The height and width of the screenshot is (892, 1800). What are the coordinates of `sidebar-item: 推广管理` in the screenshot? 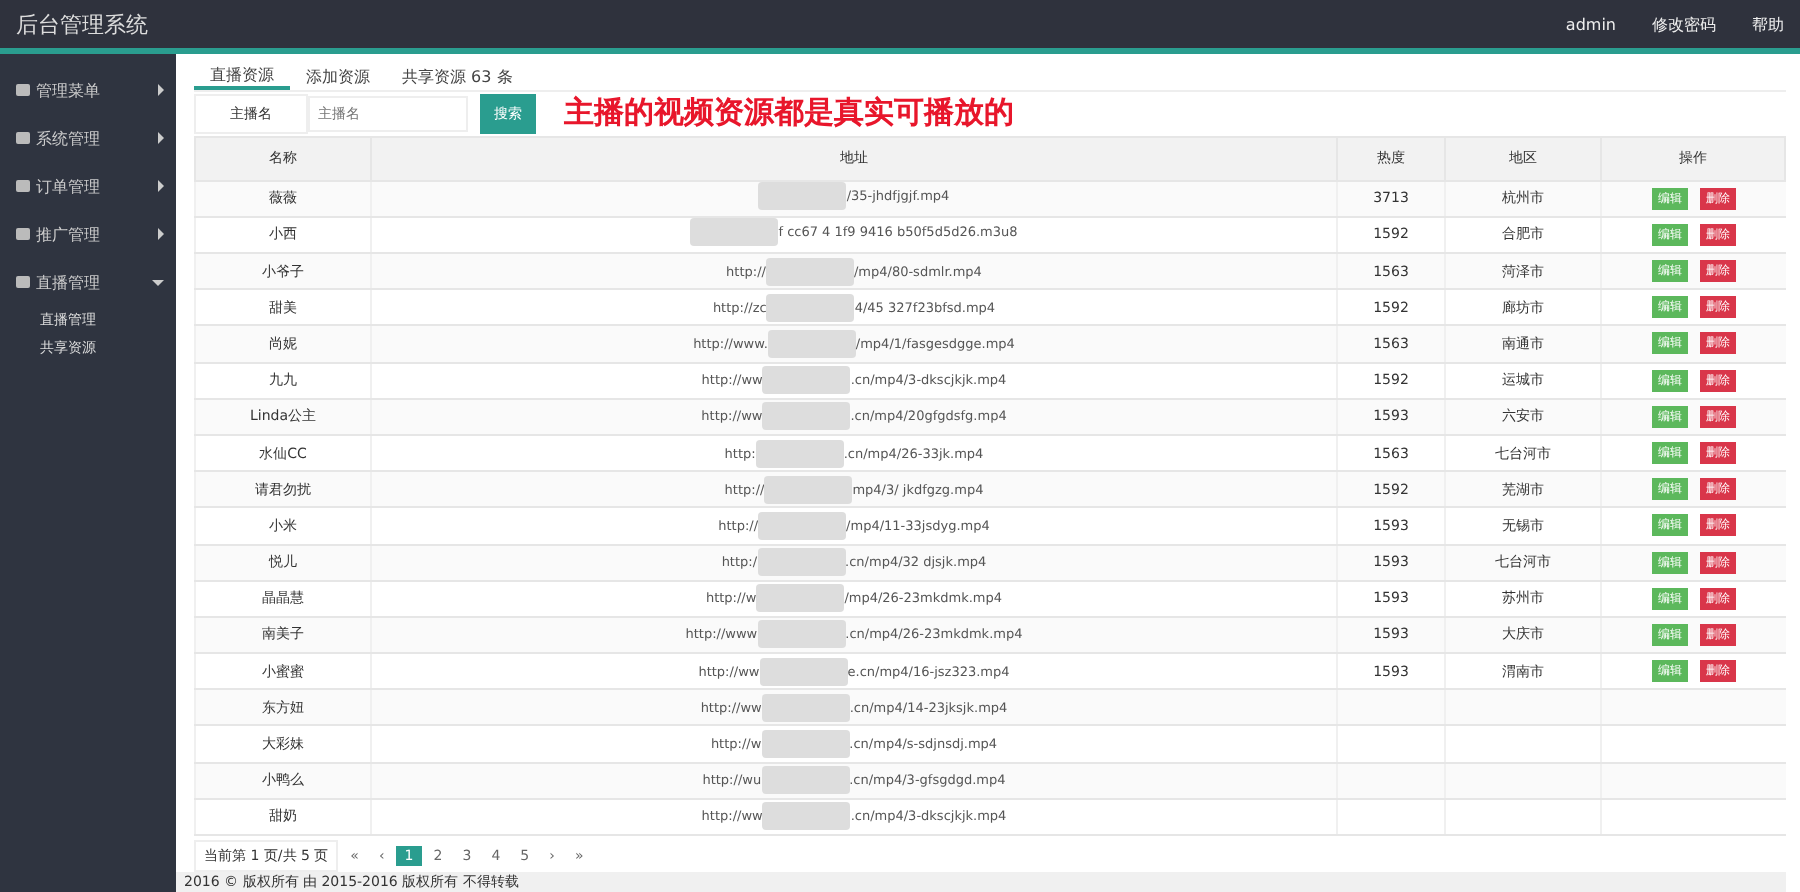 It's located at (88, 234).